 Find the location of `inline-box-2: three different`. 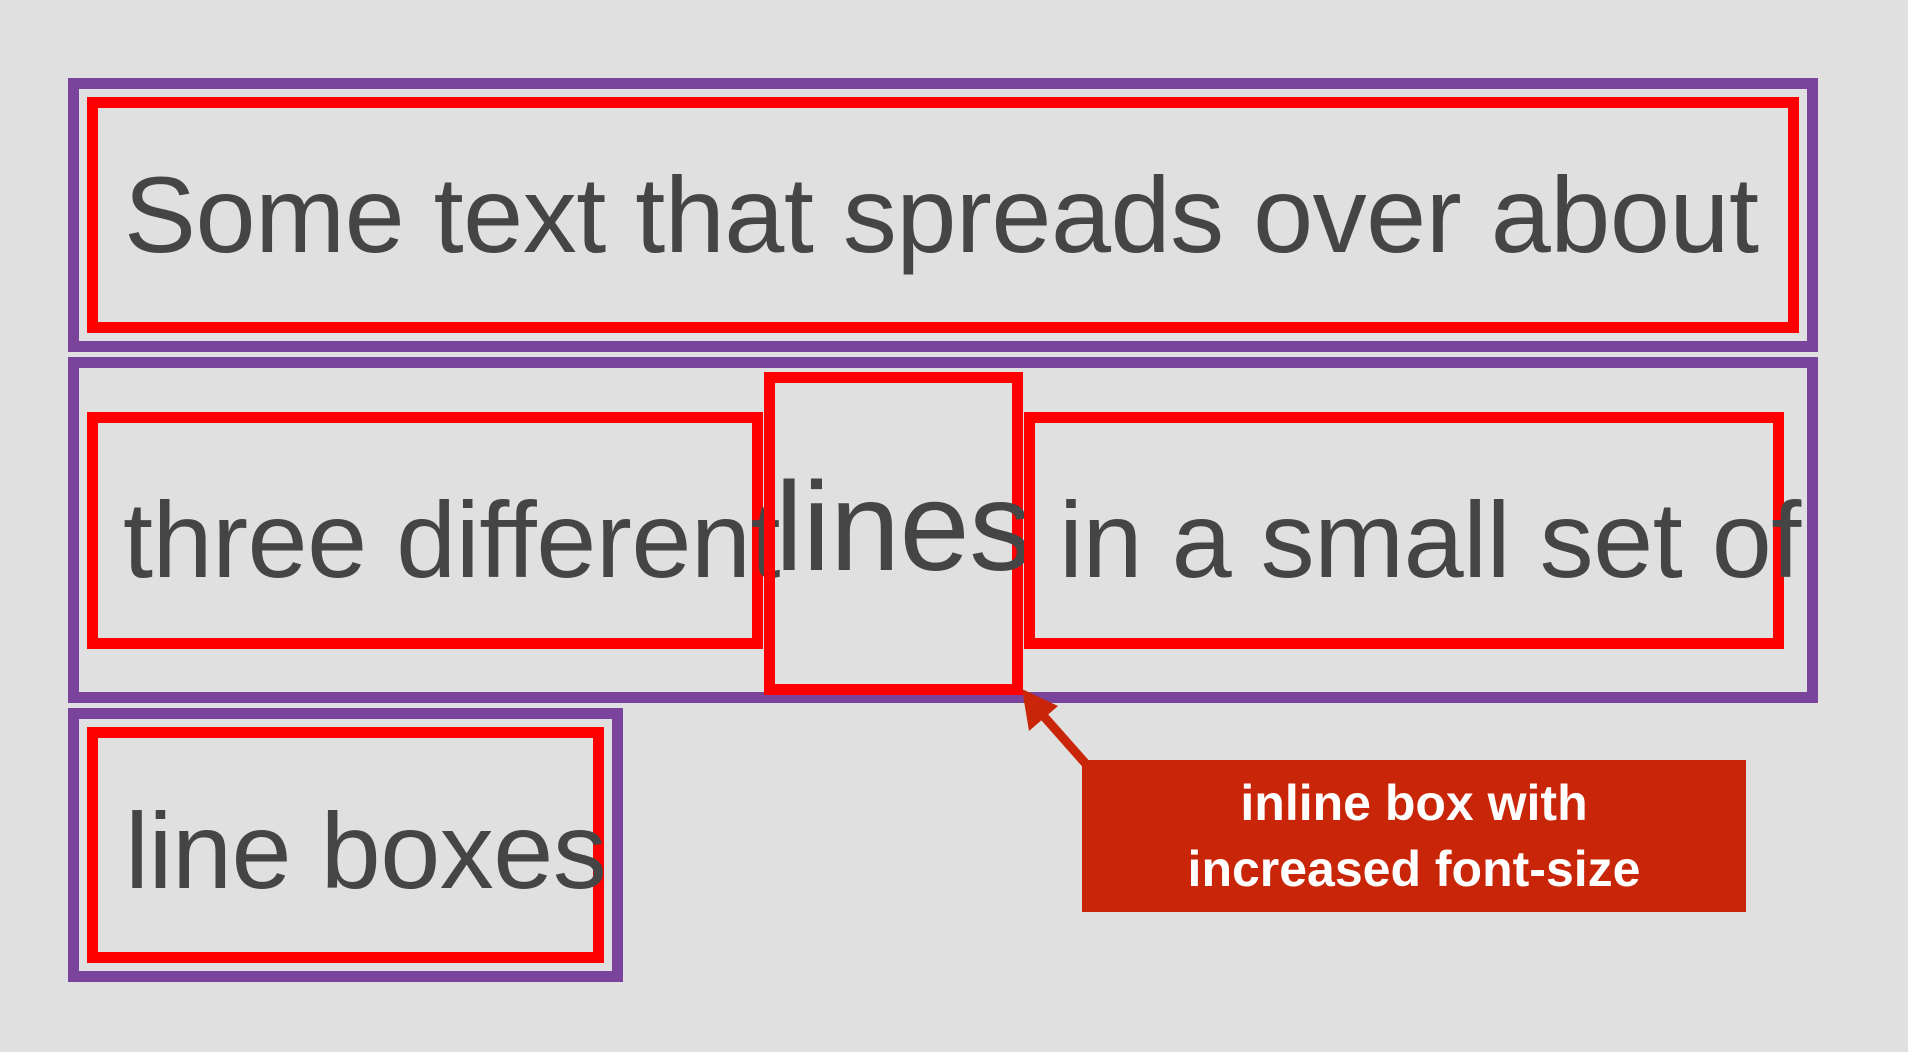

inline-box-2: three different is located at coordinates (433, 530).